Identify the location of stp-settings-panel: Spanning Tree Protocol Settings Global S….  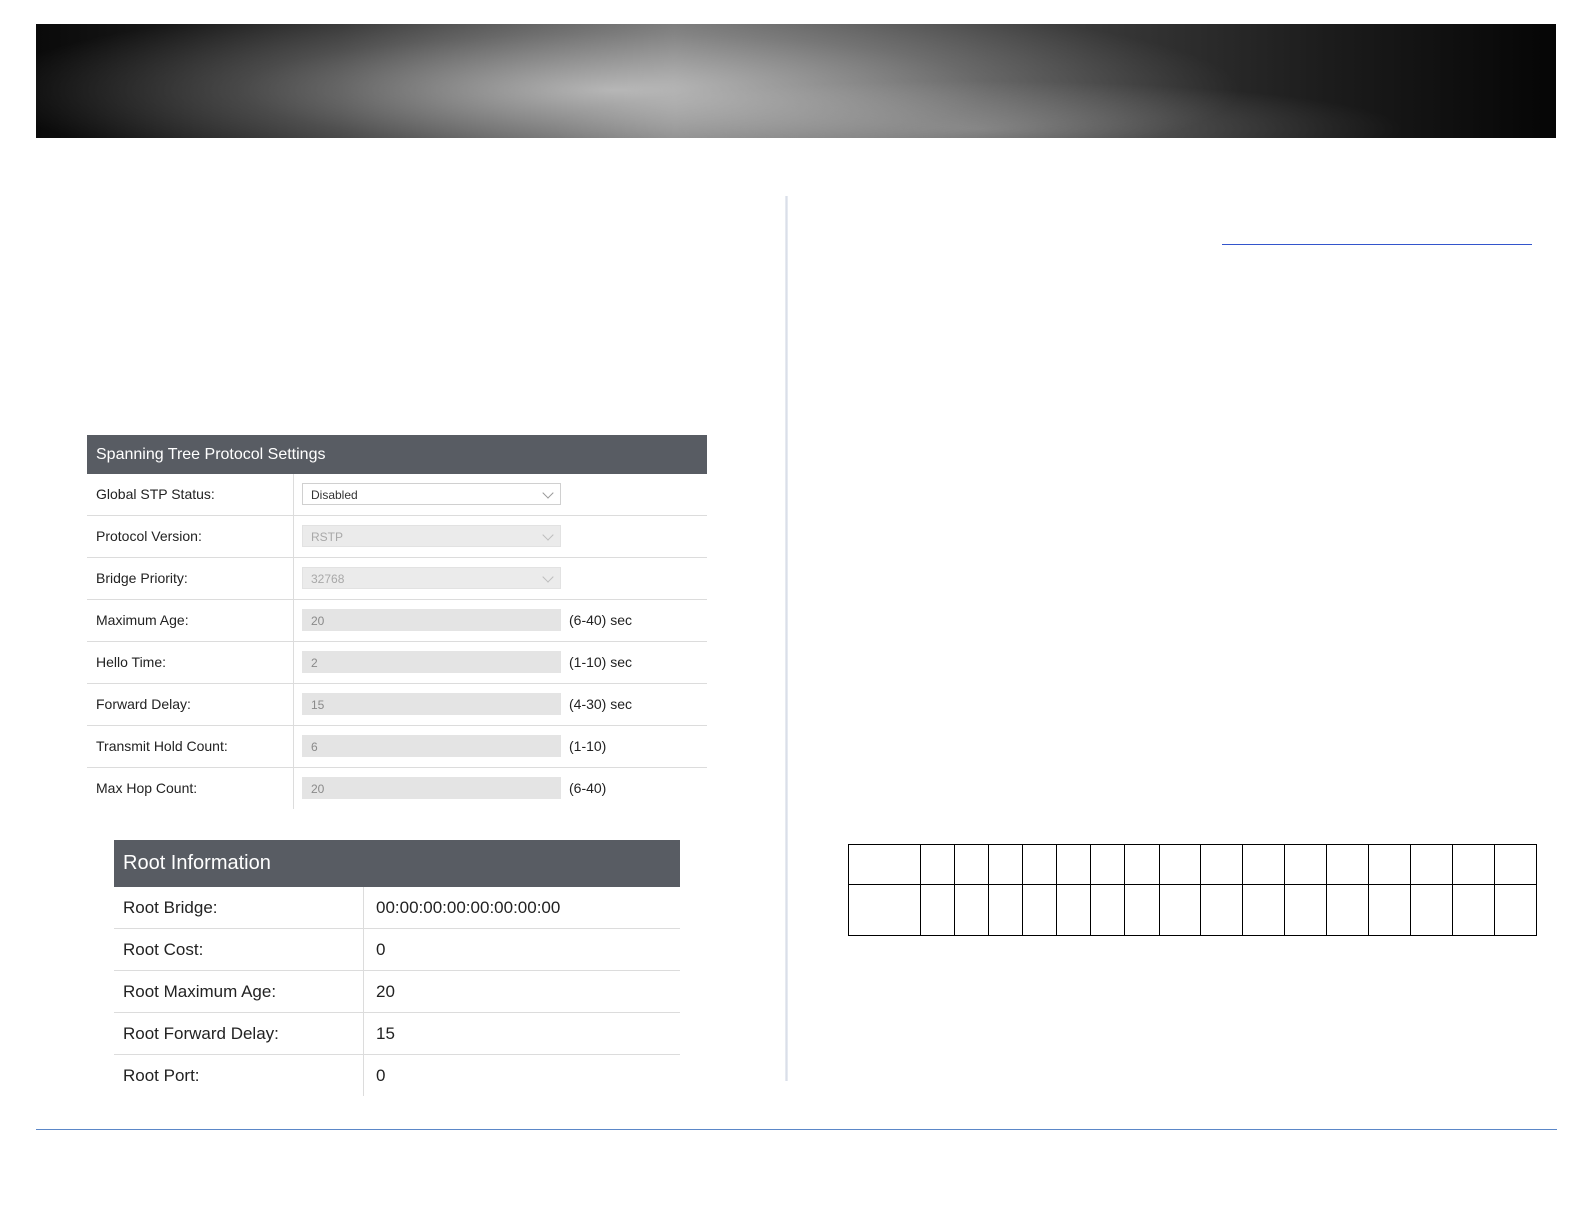
(397, 622).